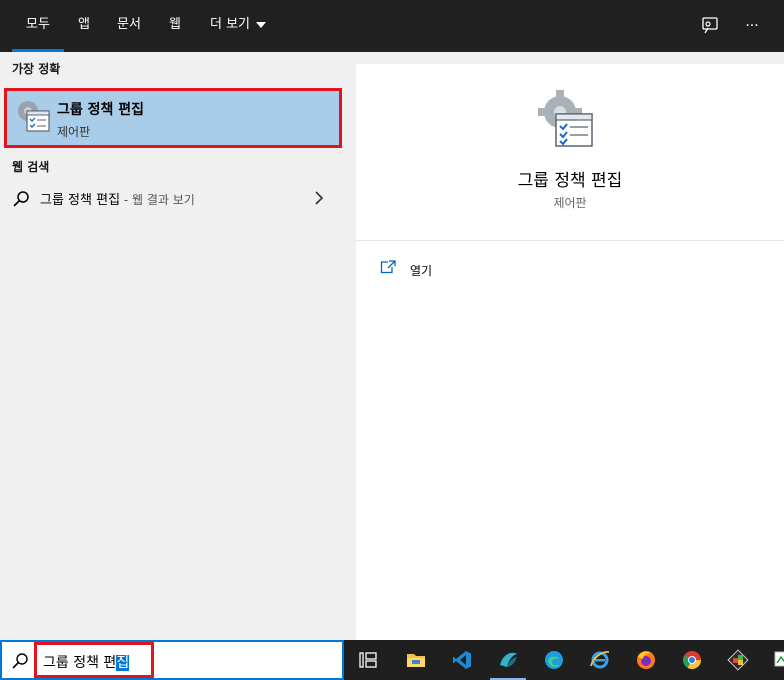 The height and width of the screenshot is (680, 784). I want to click on tab-label: 모두, so click(38, 24).